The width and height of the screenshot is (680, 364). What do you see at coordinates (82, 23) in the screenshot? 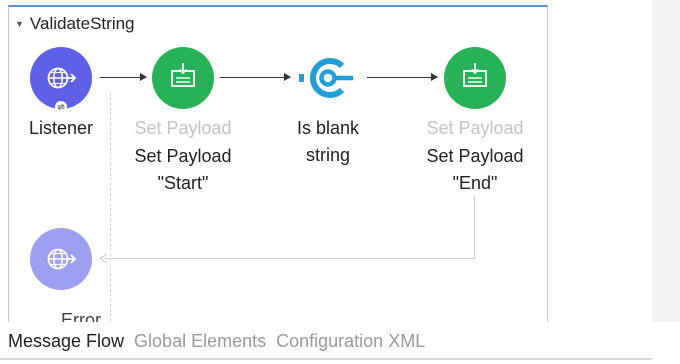
I see `flow-title: ValidateString` at bounding box center [82, 23].